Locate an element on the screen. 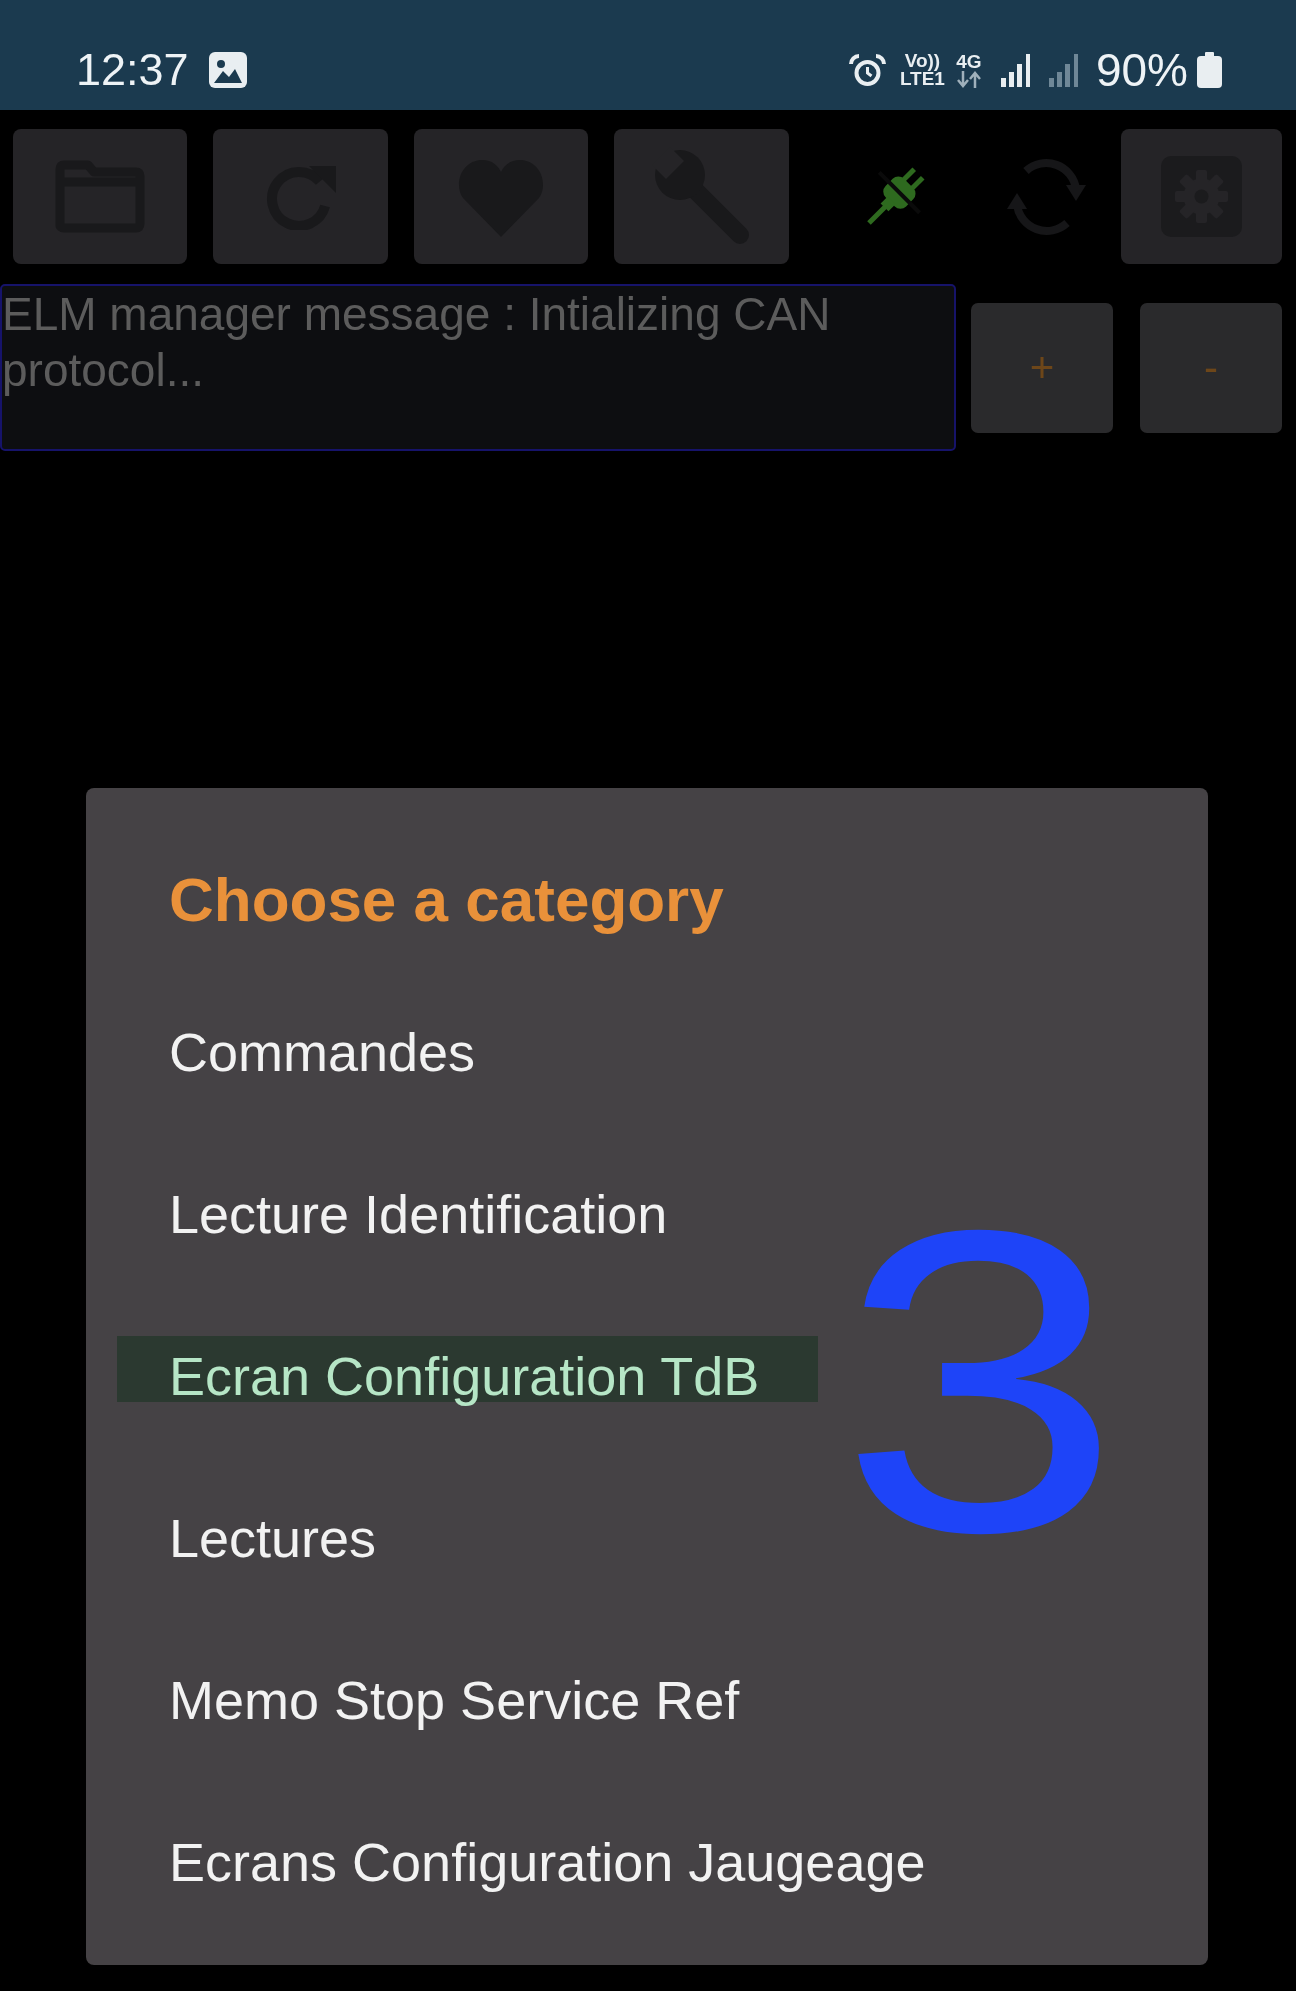  data-arrows-icon is located at coordinates (968, 79).